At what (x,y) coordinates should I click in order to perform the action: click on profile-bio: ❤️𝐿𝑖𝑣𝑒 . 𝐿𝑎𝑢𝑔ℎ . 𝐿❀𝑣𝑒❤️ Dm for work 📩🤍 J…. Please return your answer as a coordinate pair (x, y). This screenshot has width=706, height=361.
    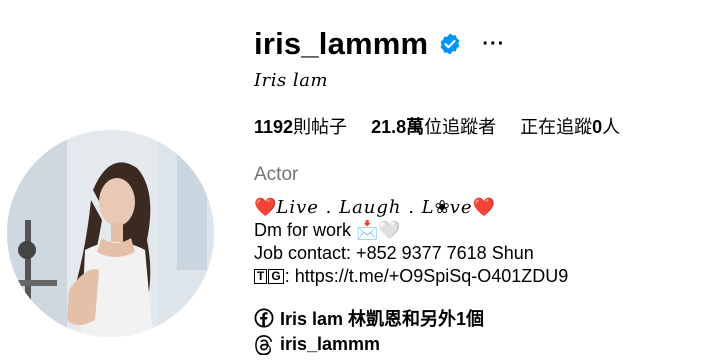
    Looking at the image, I should click on (411, 242).